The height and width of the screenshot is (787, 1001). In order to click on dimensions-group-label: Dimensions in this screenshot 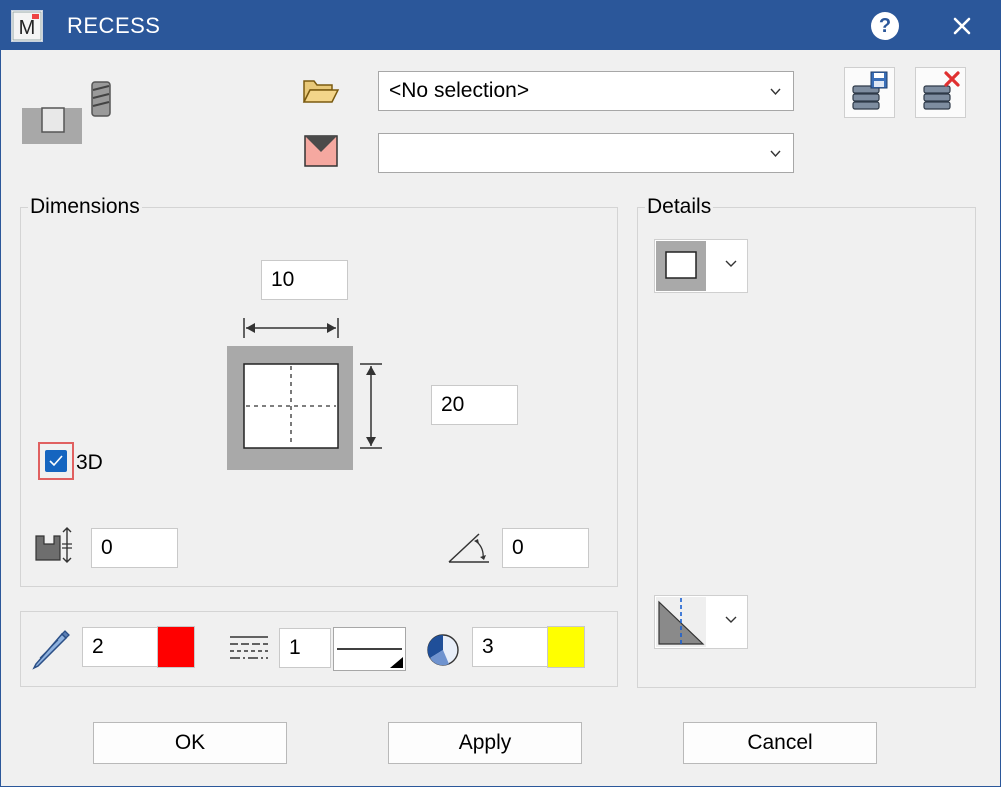, I will do `click(85, 207)`.